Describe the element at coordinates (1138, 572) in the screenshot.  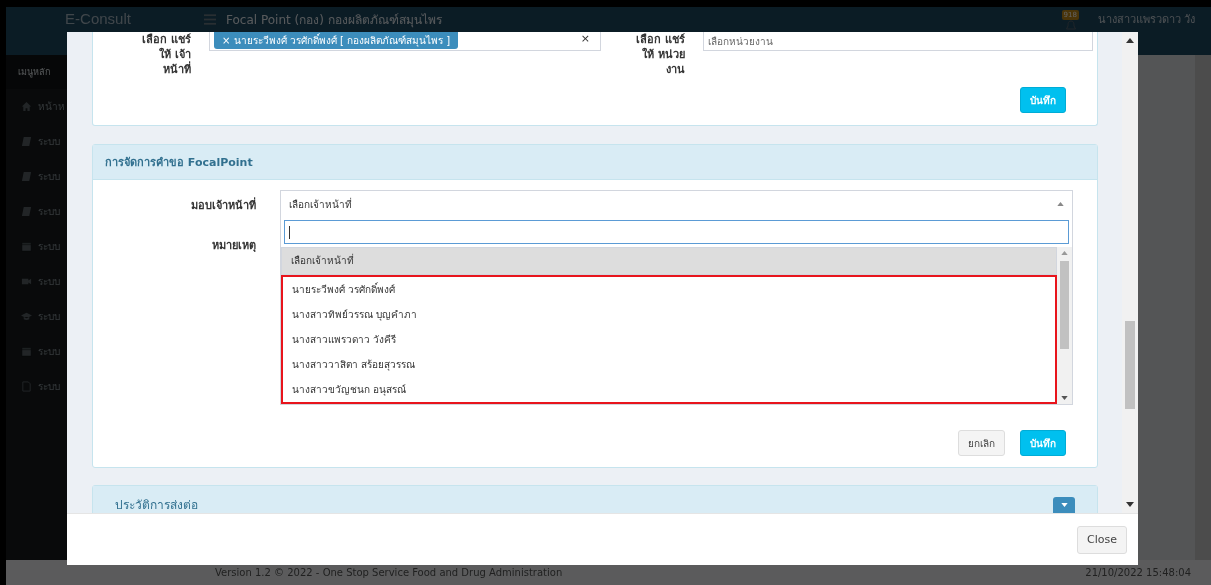
I see `timestamp: 21/10/2022 15:48:04` at that location.